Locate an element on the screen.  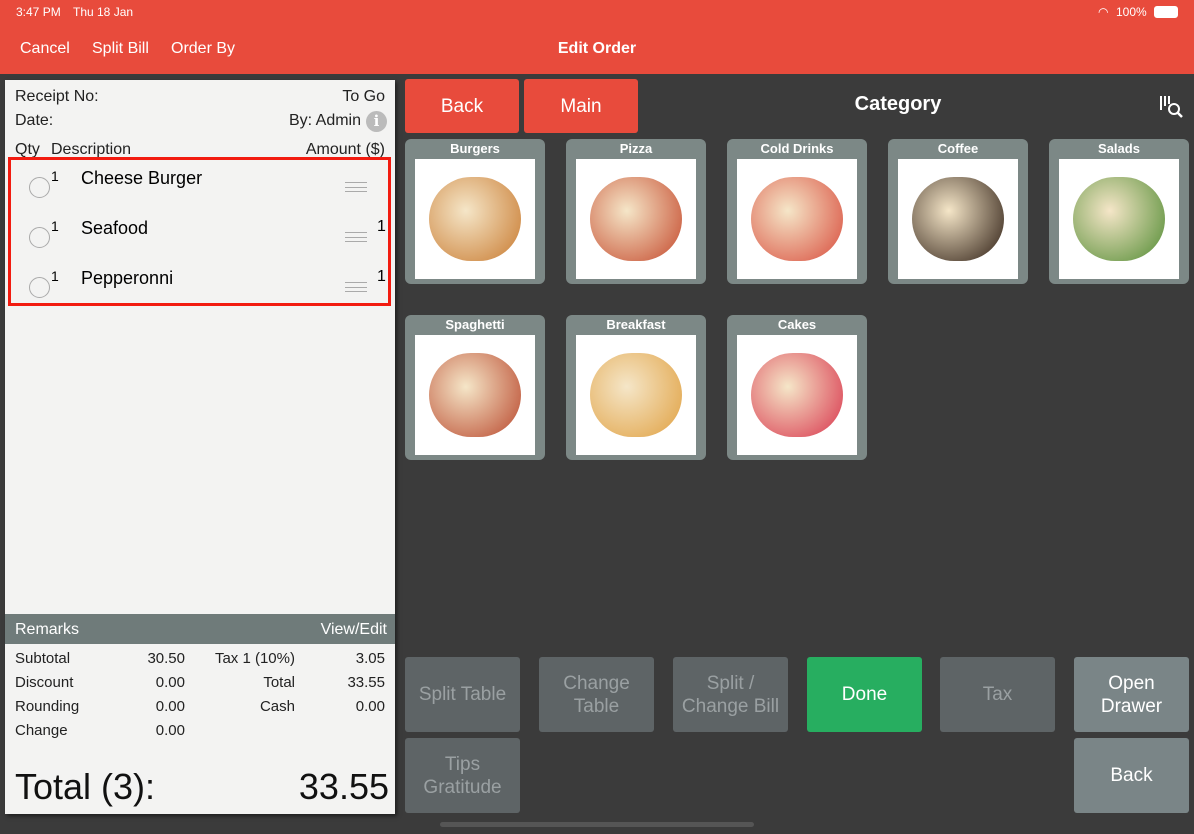
tips-gratitude-button: Tips Gratitude is located at coordinates (462, 775).